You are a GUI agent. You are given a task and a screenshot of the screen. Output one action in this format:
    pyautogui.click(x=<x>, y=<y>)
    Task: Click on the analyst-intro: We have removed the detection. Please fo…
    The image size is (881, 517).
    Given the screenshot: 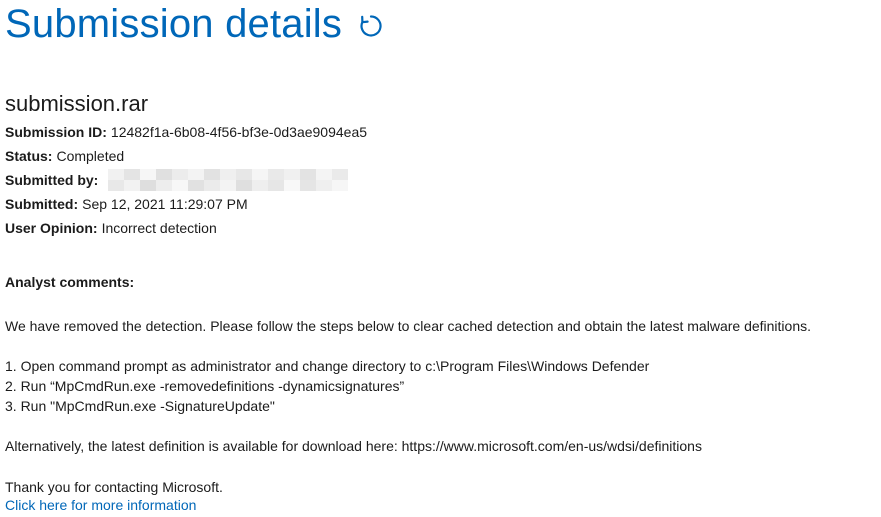 What is the action you would take?
    pyautogui.click(x=408, y=326)
    